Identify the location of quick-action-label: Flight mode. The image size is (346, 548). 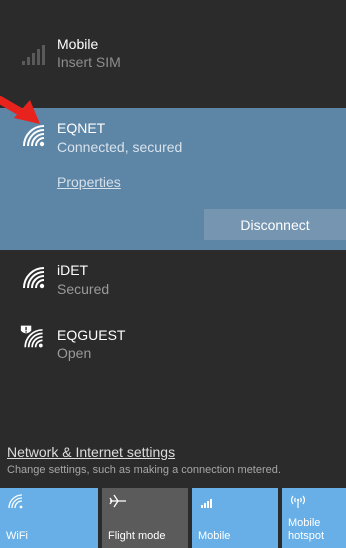
(137, 536).